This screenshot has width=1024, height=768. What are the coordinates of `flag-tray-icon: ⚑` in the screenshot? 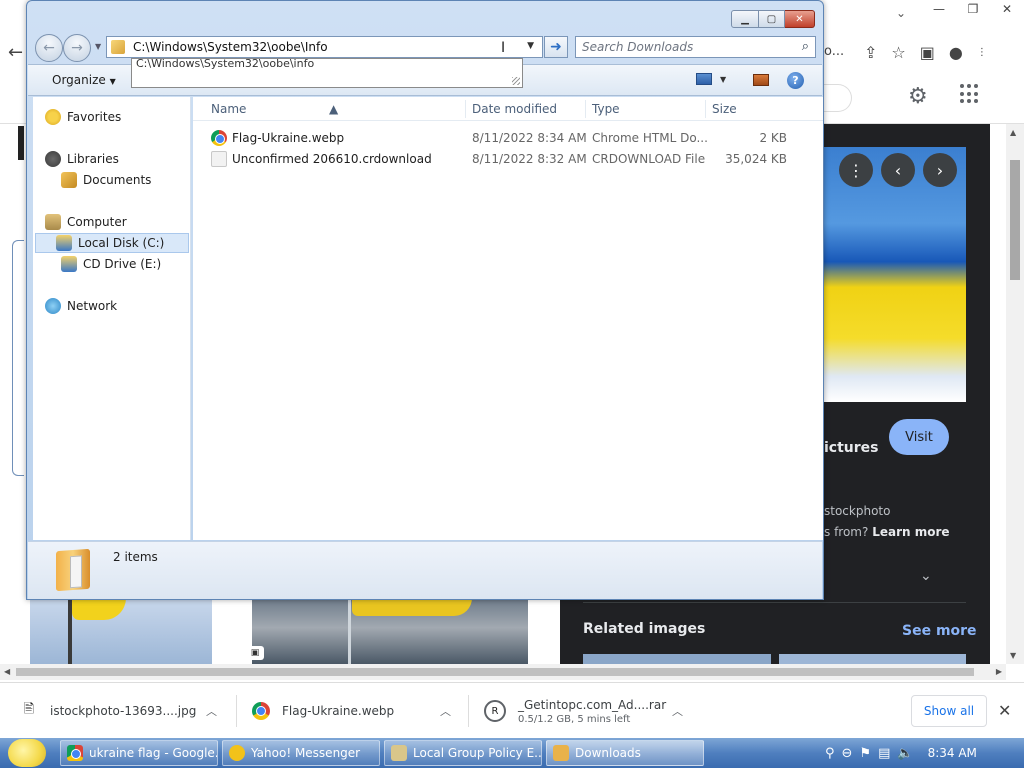 It's located at (865, 753).